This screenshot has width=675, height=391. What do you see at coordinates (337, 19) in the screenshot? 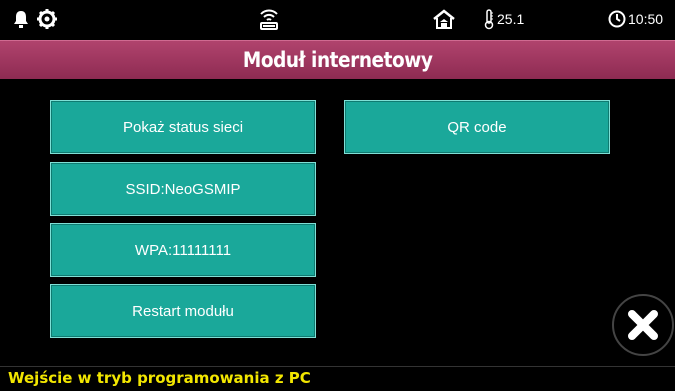
I see `status-bar: 25.1 10:50` at bounding box center [337, 19].